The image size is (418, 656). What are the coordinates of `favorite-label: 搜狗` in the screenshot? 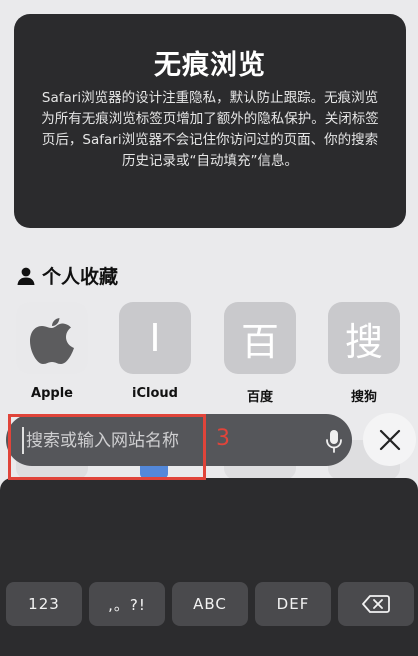 It's located at (363, 397).